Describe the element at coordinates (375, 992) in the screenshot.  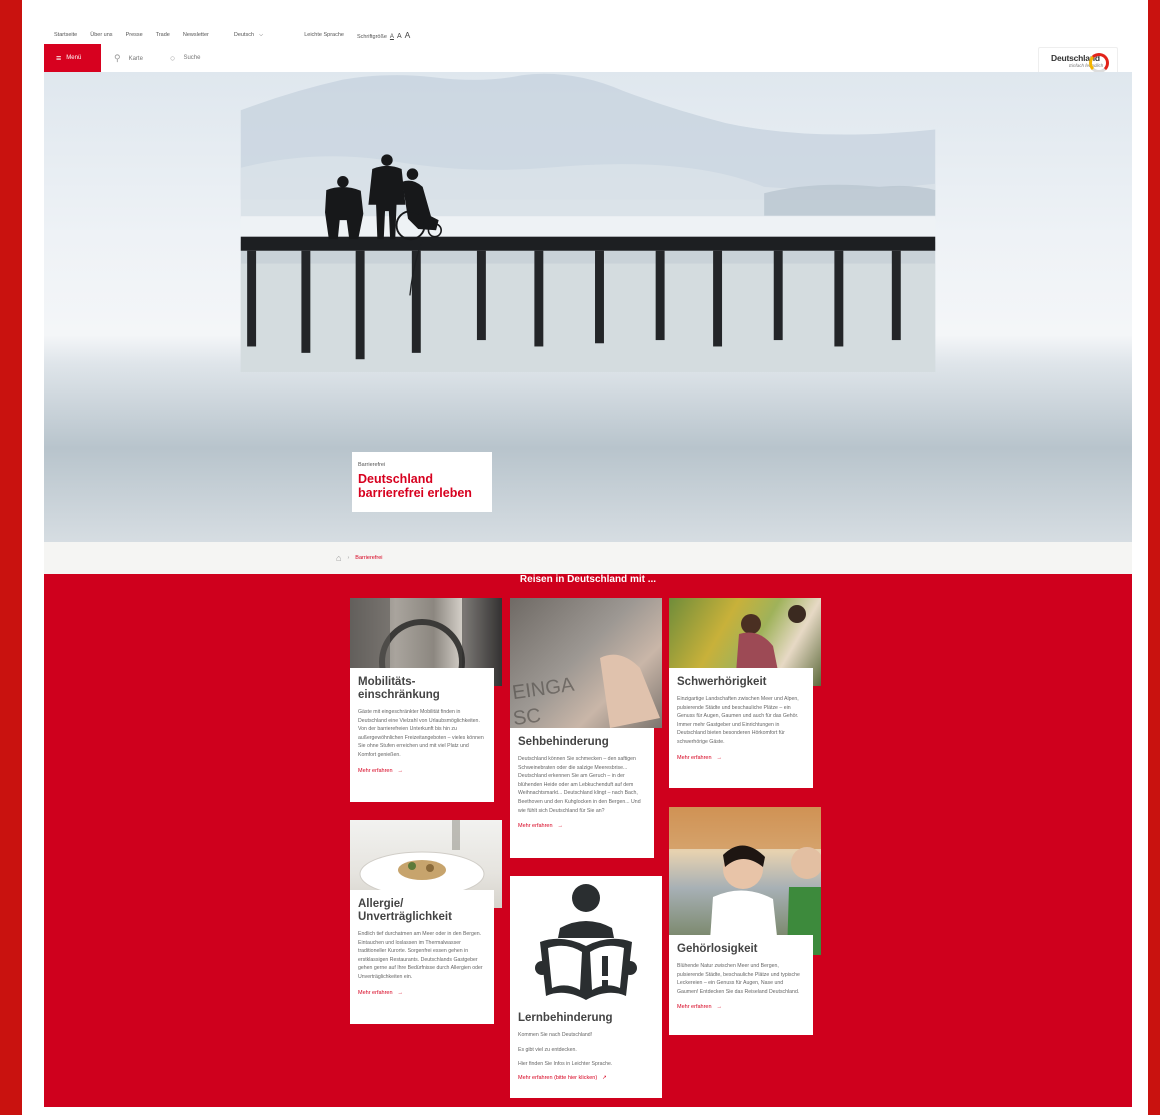
I see `allergy-more-label: Mehr erfahren` at that location.